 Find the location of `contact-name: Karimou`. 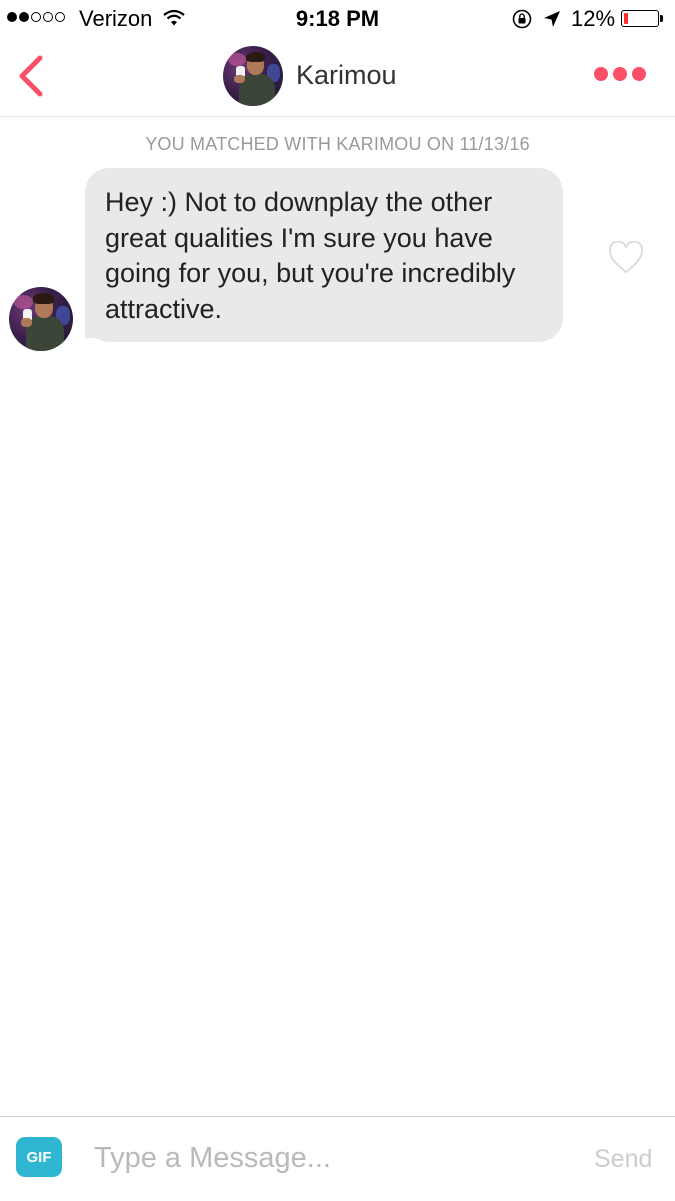

contact-name: Karimou is located at coordinates (346, 75).